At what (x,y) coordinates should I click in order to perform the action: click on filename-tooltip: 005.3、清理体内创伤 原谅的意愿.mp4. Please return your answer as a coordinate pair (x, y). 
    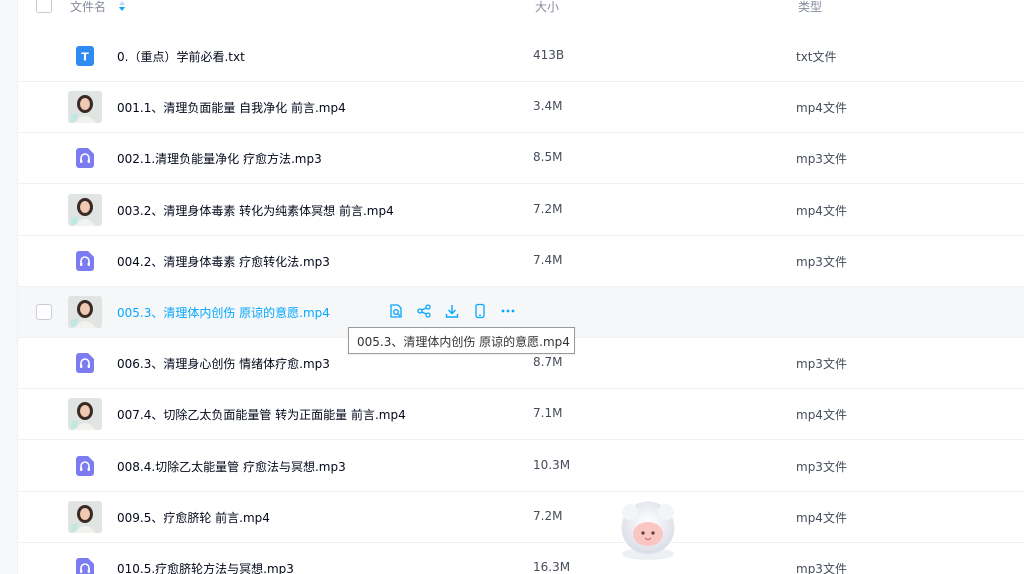
    Looking at the image, I should click on (461, 340).